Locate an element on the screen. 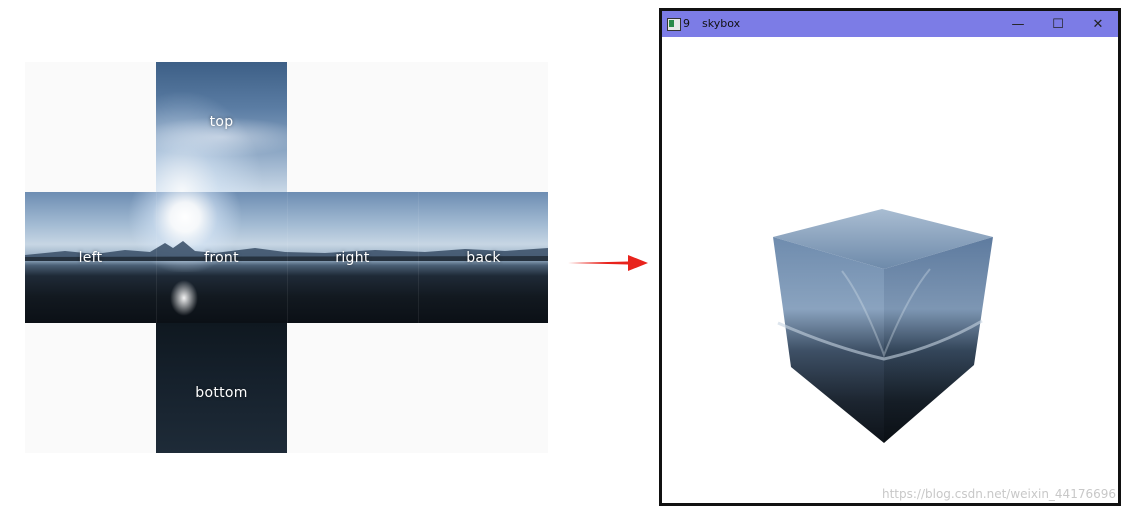 This screenshot has width=1130, height=512. close-button: ✕ is located at coordinates (1098, 24).